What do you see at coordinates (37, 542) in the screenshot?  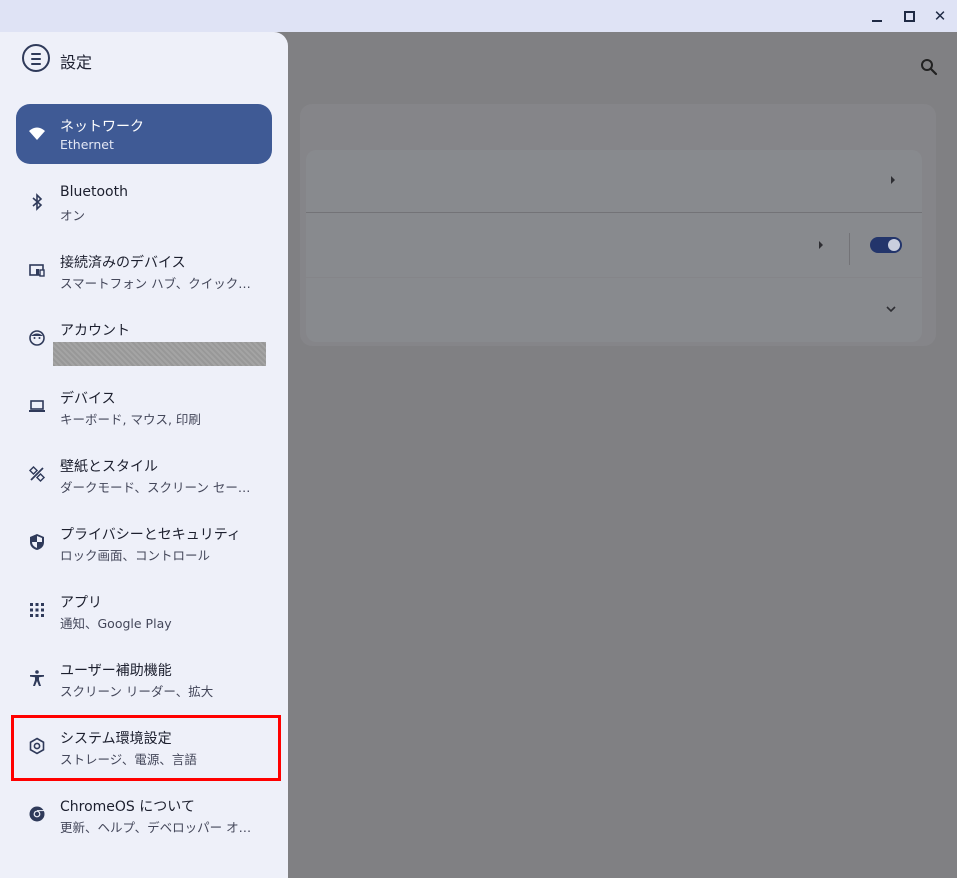 I see `shield-icon` at bounding box center [37, 542].